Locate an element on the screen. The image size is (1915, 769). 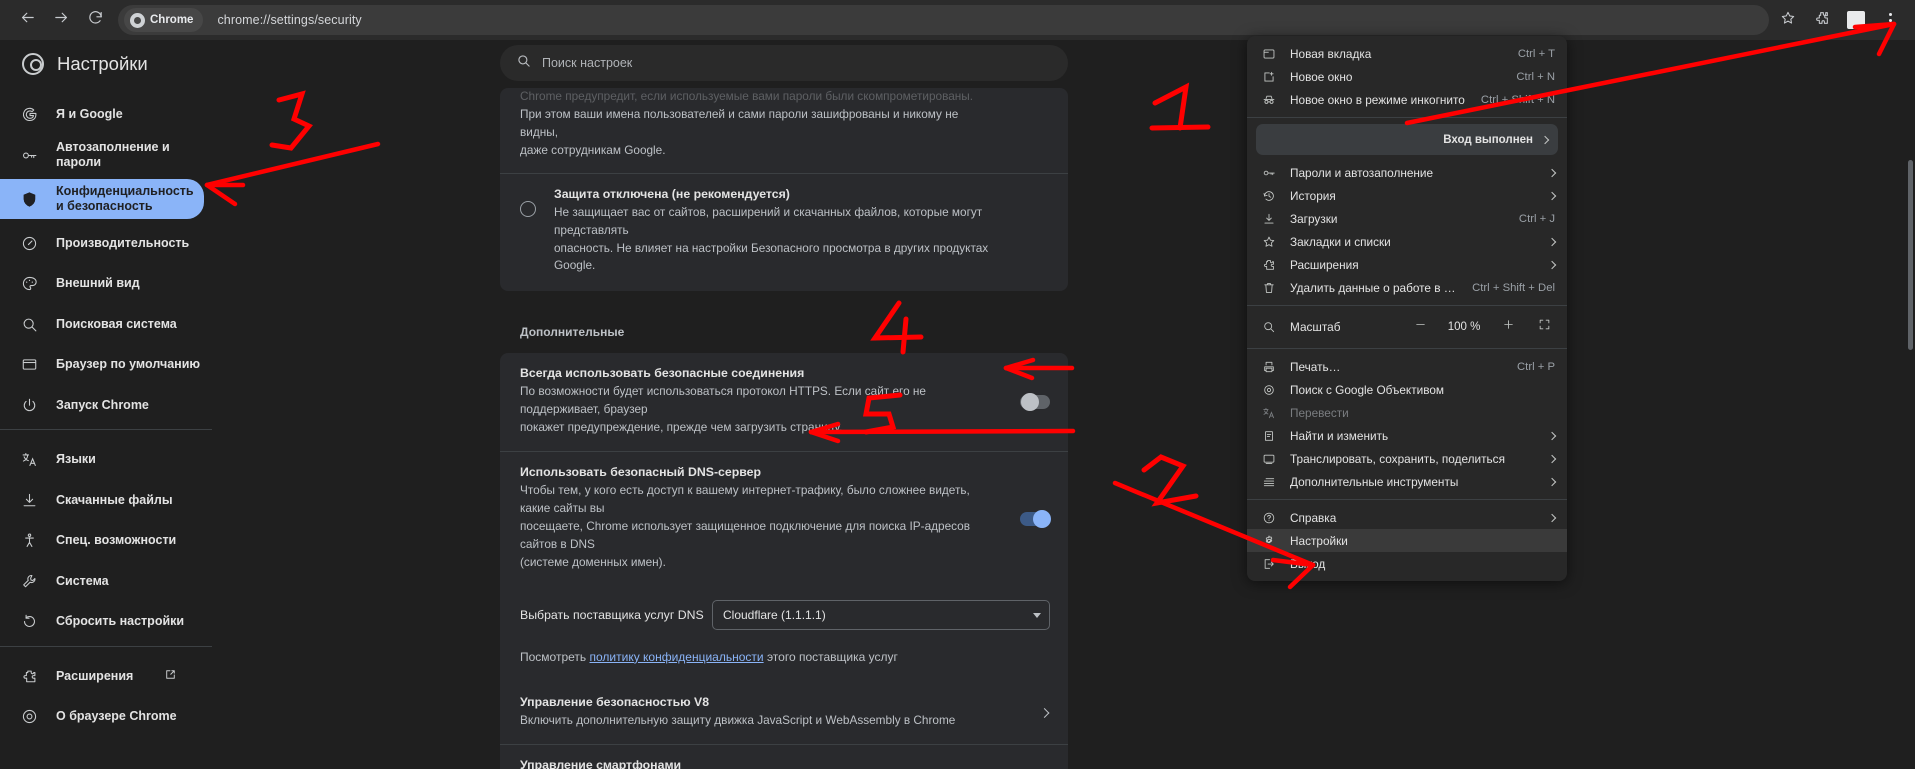
bookmark-button is located at coordinates (1788, 20).